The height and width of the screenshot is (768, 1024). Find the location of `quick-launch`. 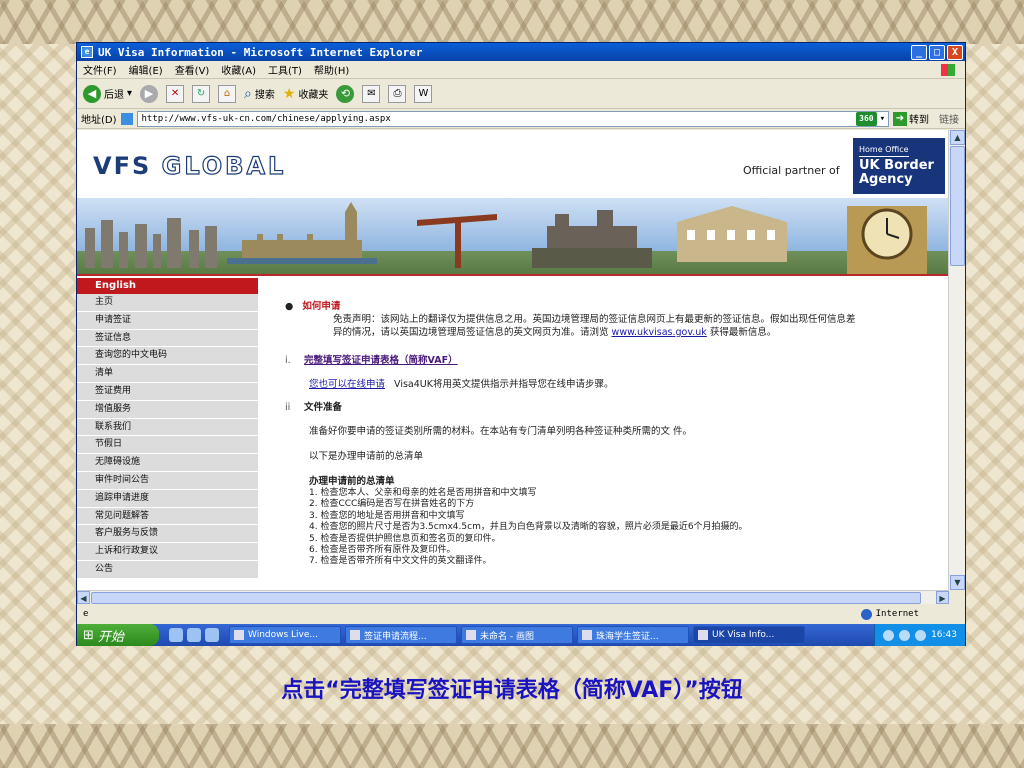

quick-launch is located at coordinates (194, 635).